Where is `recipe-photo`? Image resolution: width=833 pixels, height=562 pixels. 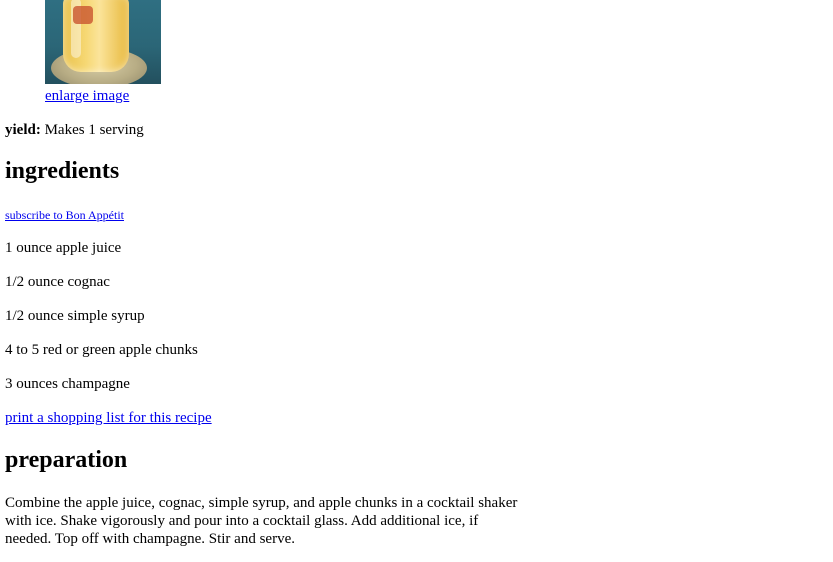 recipe-photo is located at coordinates (103, 42).